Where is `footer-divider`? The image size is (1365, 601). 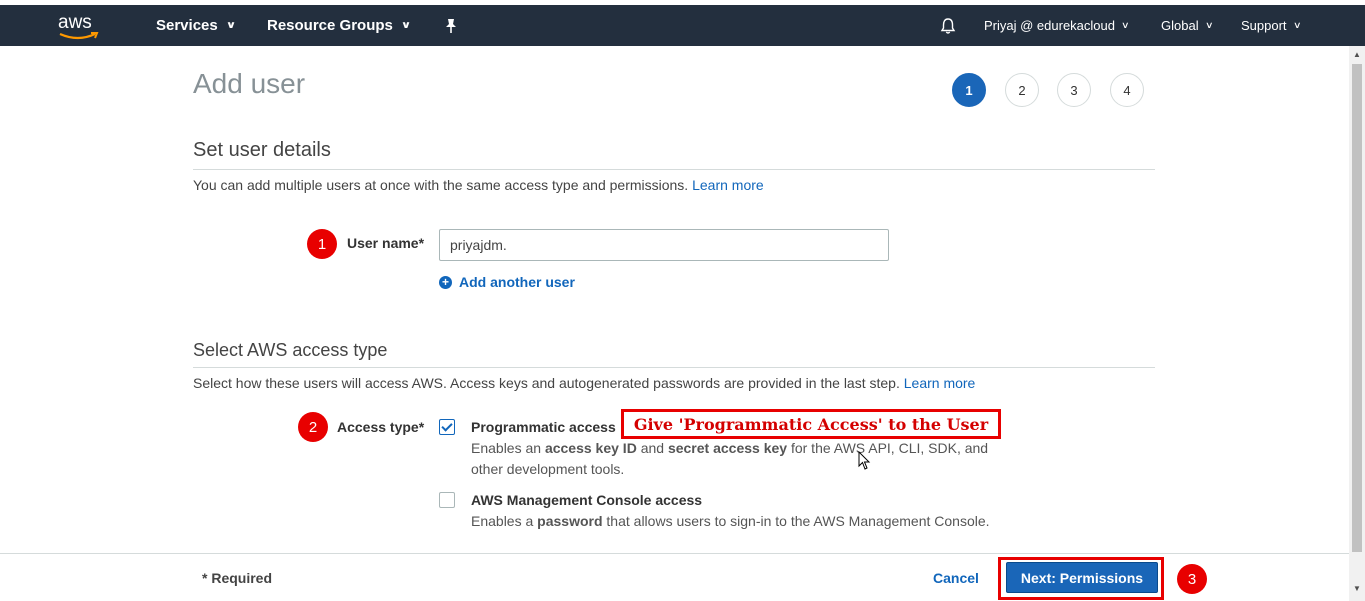 footer-divider is located at coordinates (674, 553).